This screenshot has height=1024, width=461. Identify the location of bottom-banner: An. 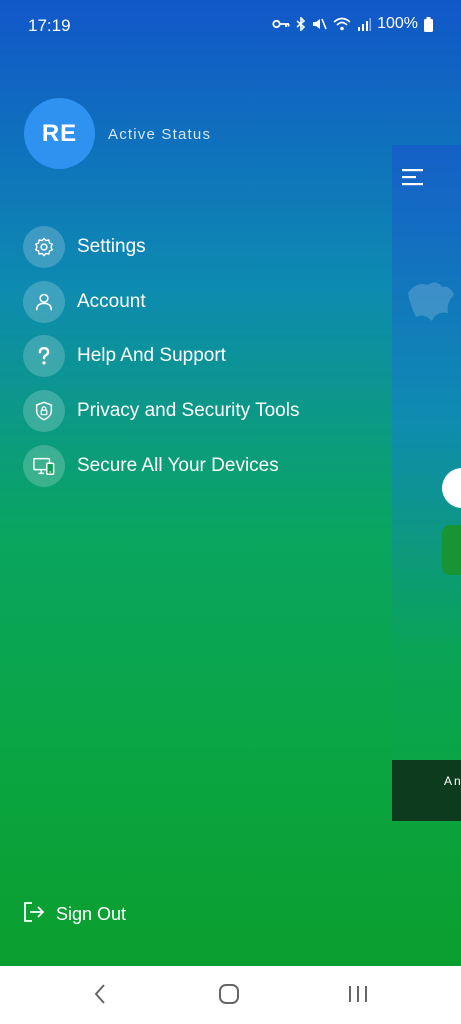
(426, 790).